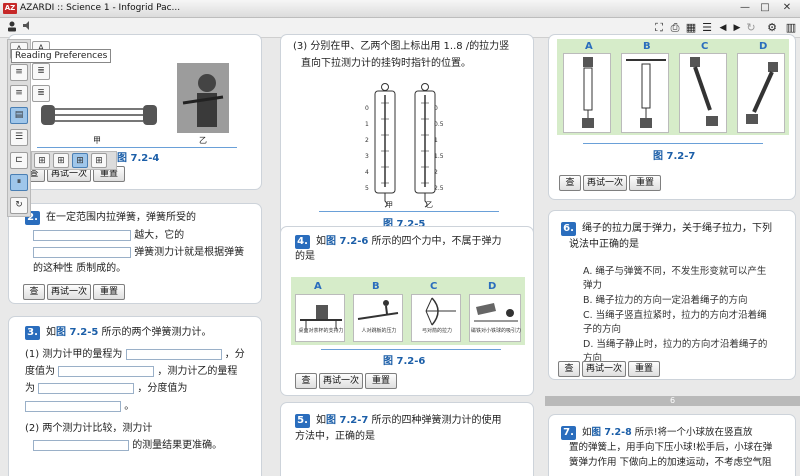  Describe the element at coordinates (302, 242) in the screenshot. I see `question-number: 4.` at that location.